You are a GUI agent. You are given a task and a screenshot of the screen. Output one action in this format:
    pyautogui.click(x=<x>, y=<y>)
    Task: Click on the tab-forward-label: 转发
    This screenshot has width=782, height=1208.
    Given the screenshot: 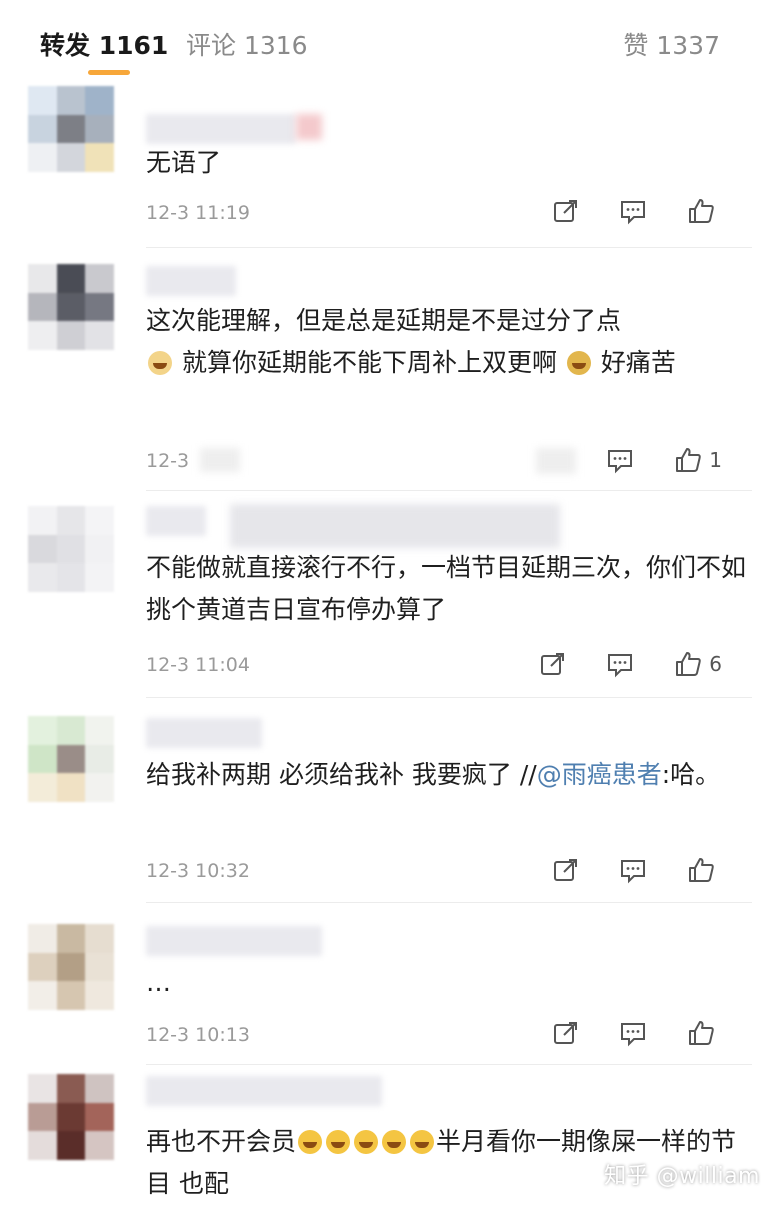 What is the action you would take?
    pyautogui.click(x=65, y=45)
    